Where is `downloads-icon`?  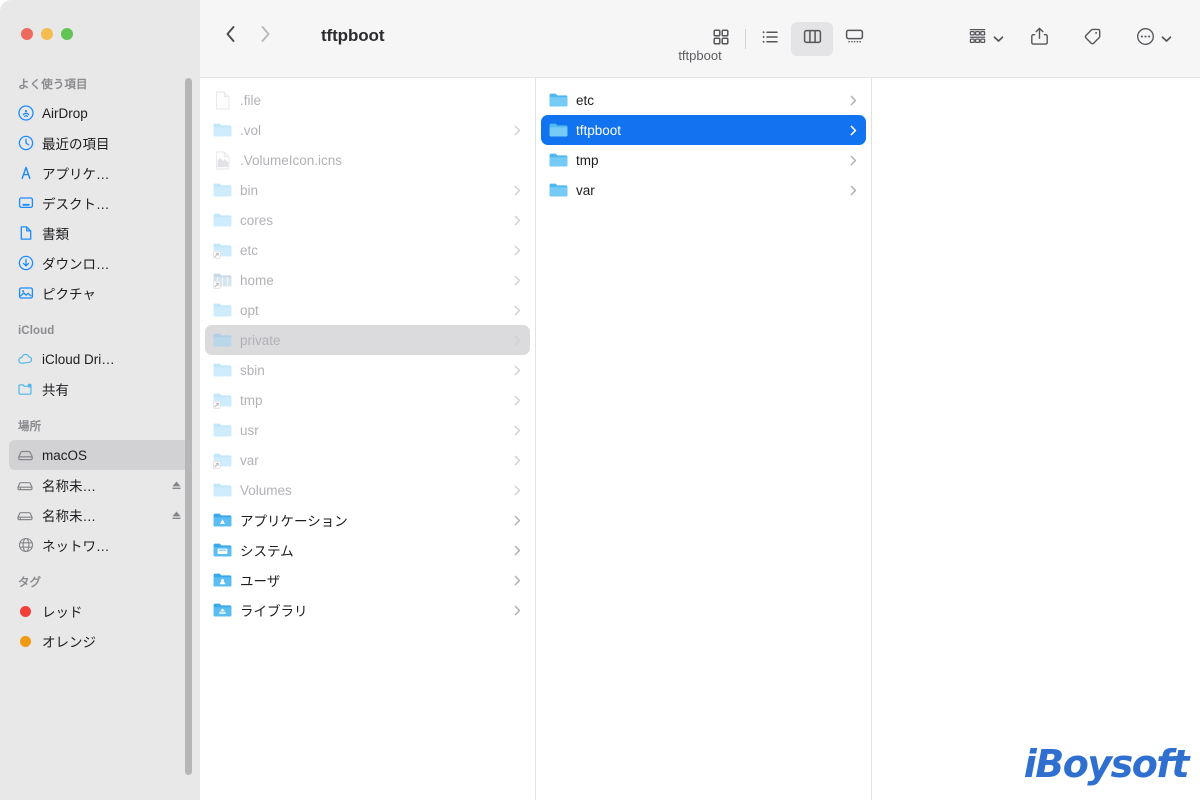
downloads-icon is located at coordinates (25, 263).